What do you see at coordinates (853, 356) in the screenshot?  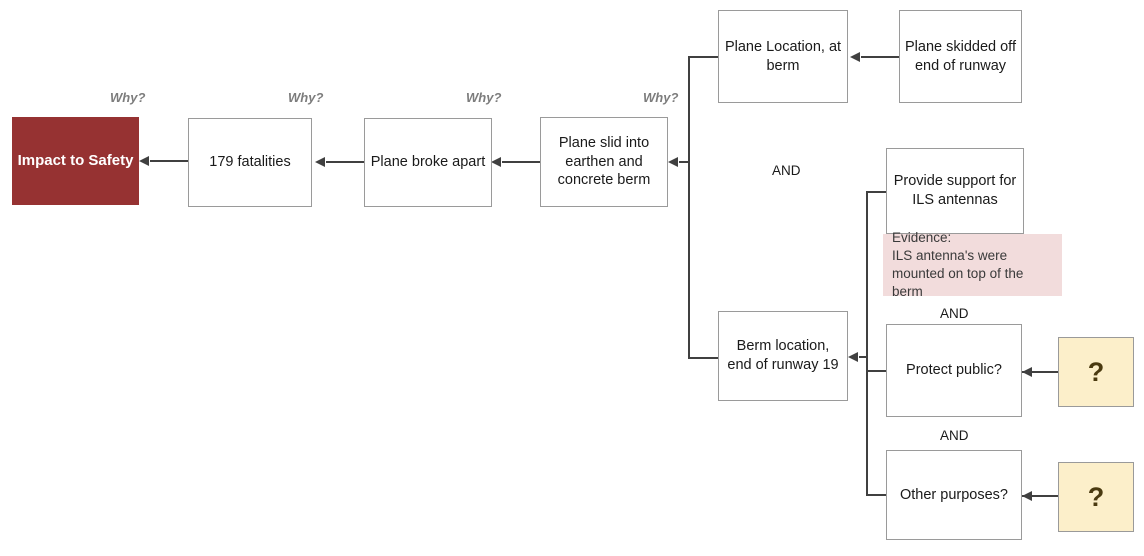 I see `arrowhead-to-bermlocation` at bounding box center [853, 356].